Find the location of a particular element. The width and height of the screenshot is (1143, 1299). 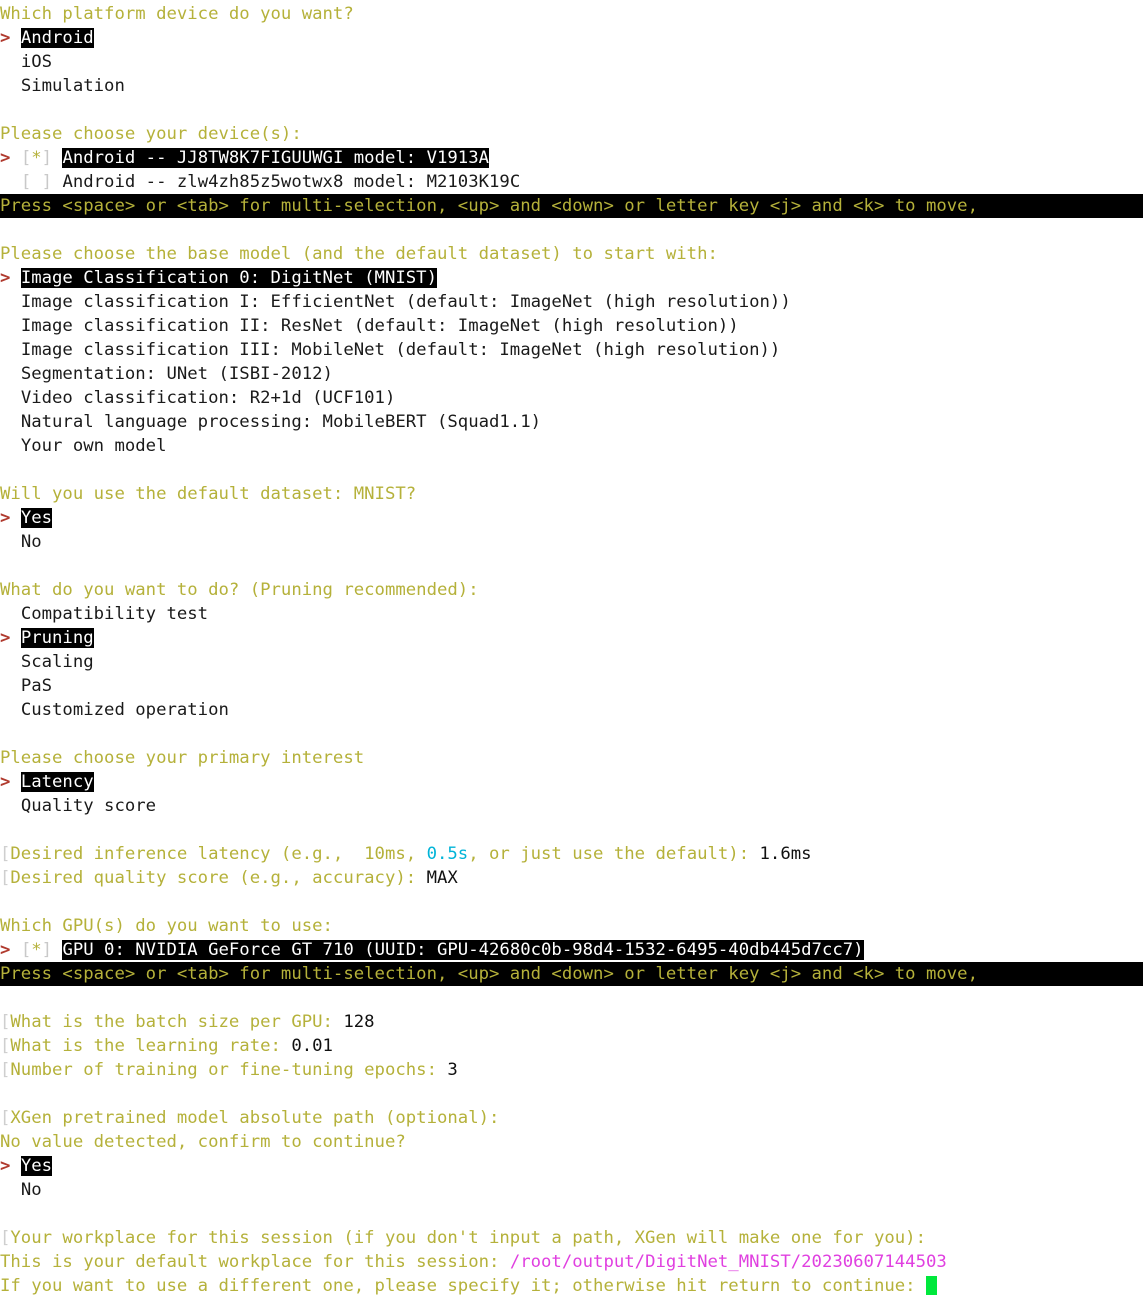

checkbox-unchecked-icon: [ ] is located at coordinates (36, 182).